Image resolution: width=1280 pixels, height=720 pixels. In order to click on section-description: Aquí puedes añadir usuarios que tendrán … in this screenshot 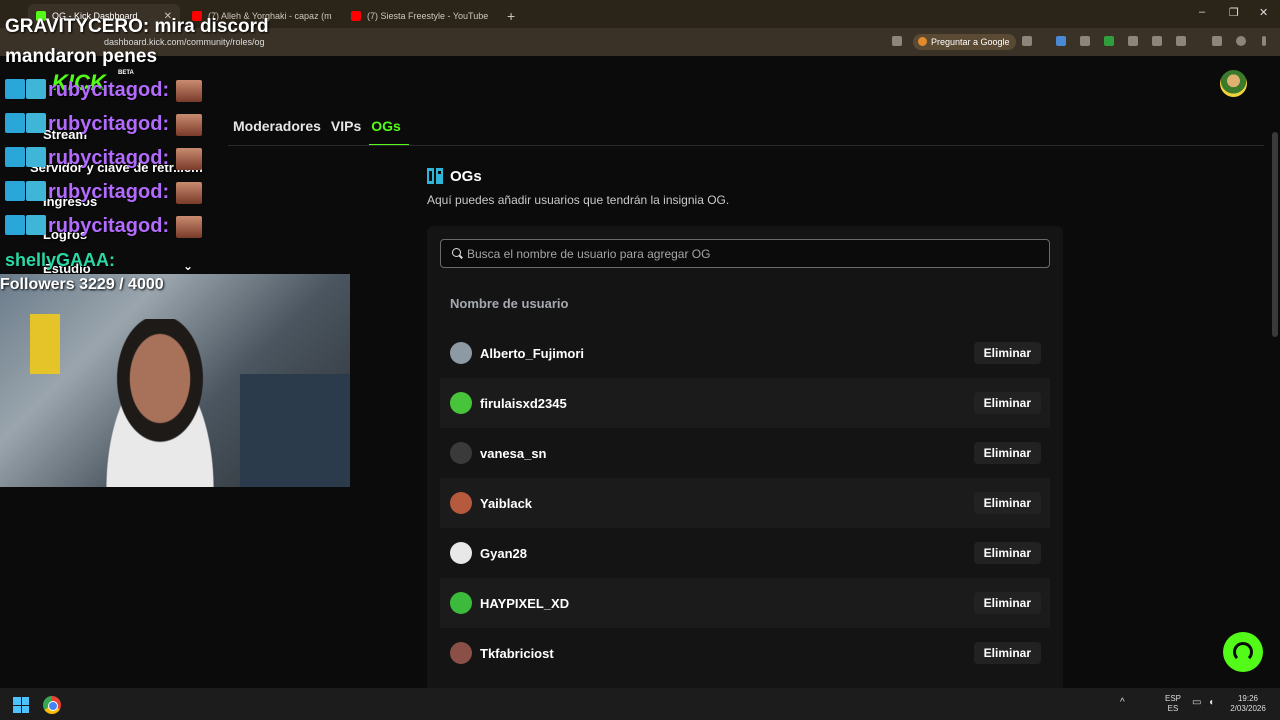, I will do `click(578, 200)`.